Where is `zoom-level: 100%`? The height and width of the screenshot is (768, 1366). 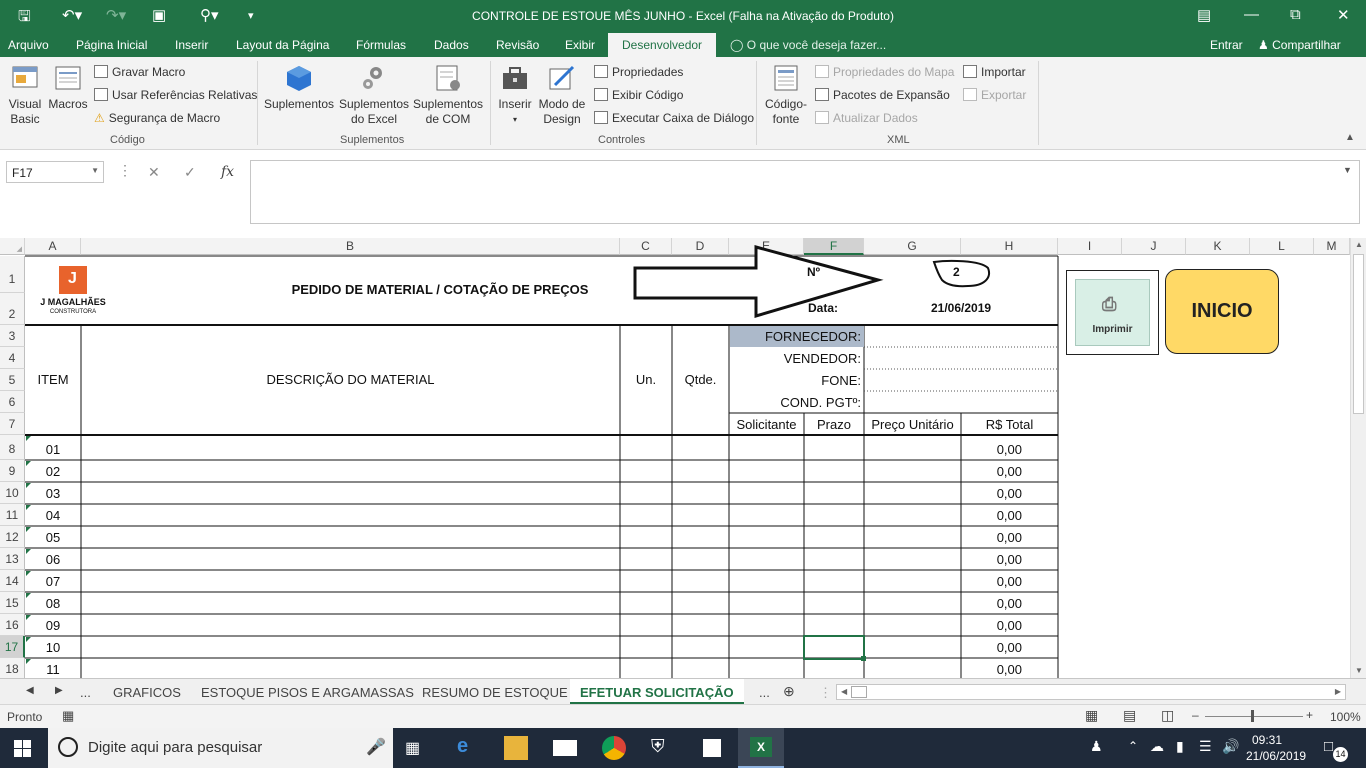
zoom-level: 100% is located at coordinates (1345, 717).